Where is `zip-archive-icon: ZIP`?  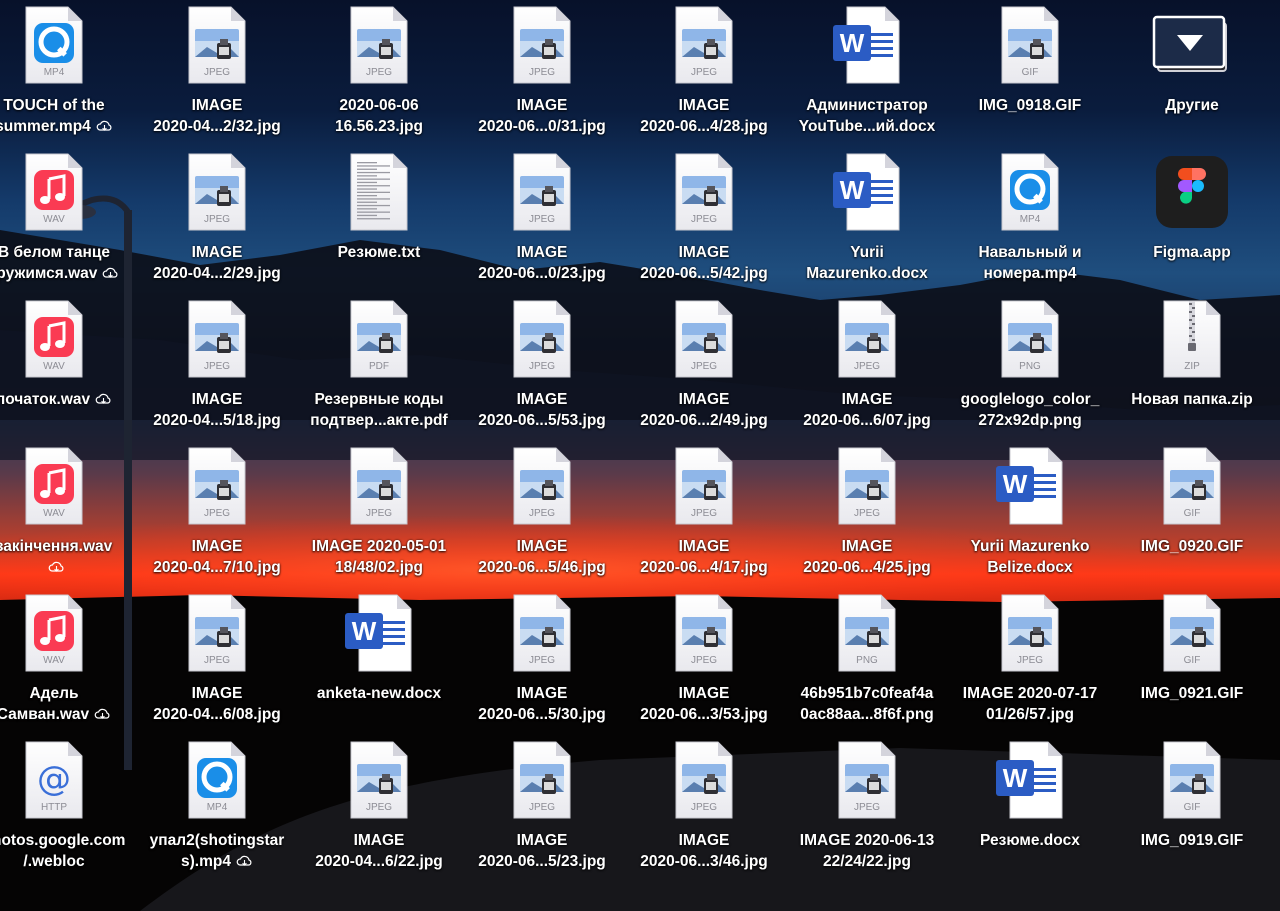 zip-archive-icon: ZIP is located at coordinates (1192, 339).